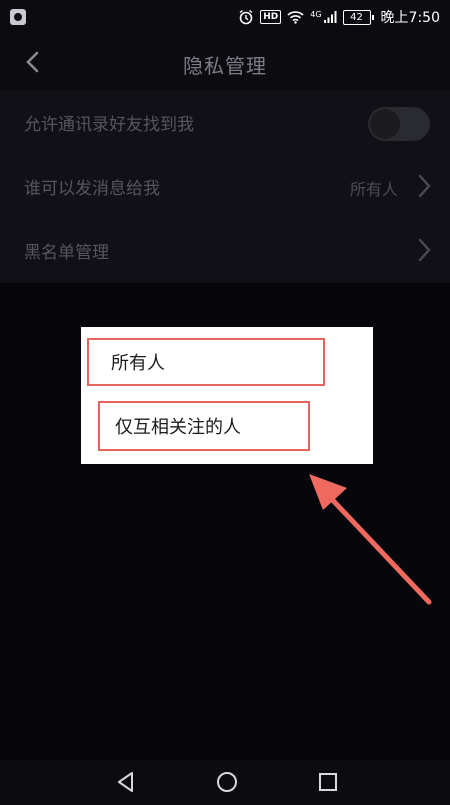 This screenshot has height=805, width=450. Describe the element at coordinates (109, 124) in the screenshot. I see `setting-label: 允许通讯录好友找到我` at that location.